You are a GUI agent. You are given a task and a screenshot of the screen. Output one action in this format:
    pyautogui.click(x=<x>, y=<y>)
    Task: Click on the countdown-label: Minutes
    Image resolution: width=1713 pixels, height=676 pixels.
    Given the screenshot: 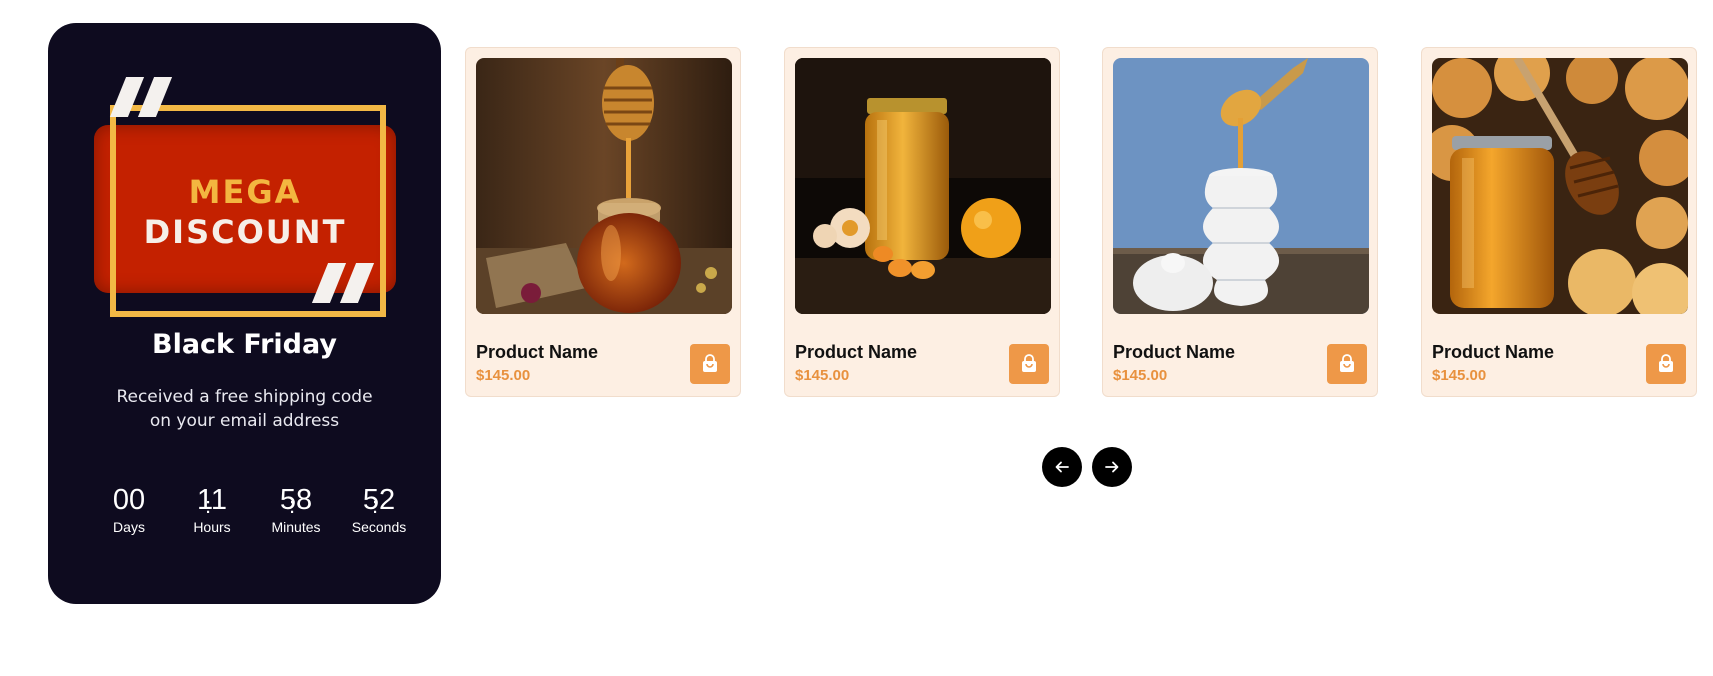 What is the action you would take?
    pyautogui.click(x=296, y=527)
    